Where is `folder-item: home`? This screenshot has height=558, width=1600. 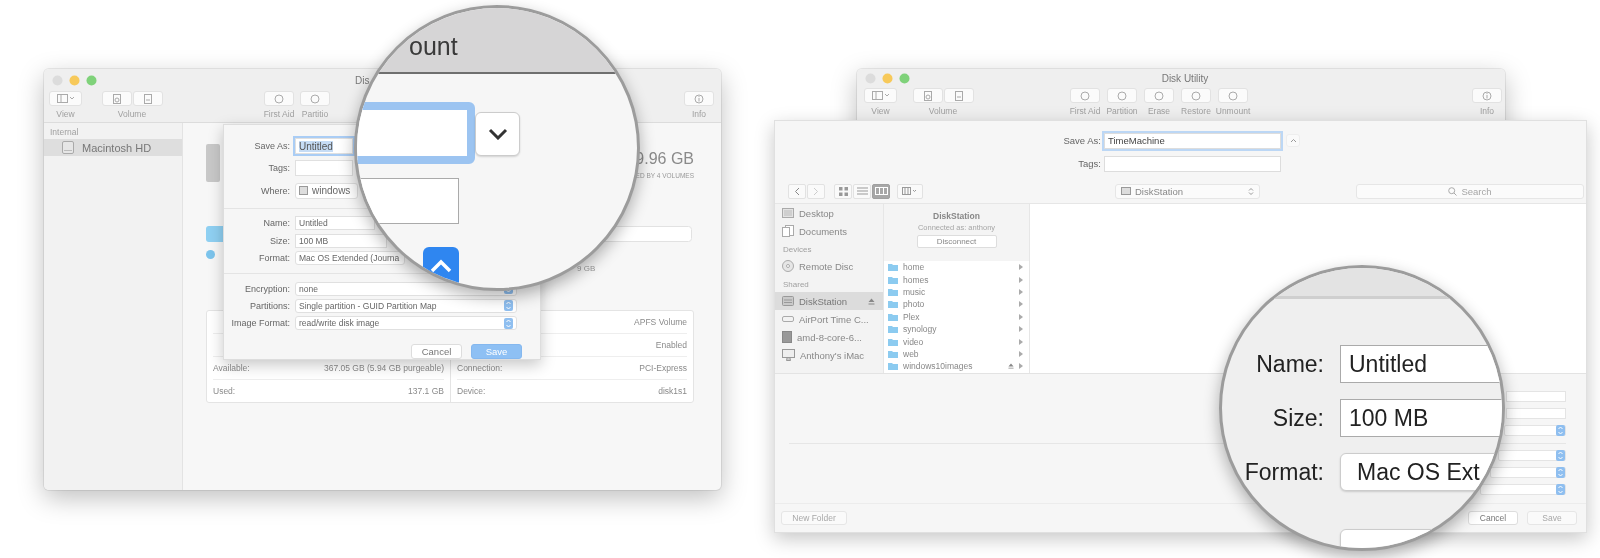 folder-item: home is located at coordinates (956, 267).